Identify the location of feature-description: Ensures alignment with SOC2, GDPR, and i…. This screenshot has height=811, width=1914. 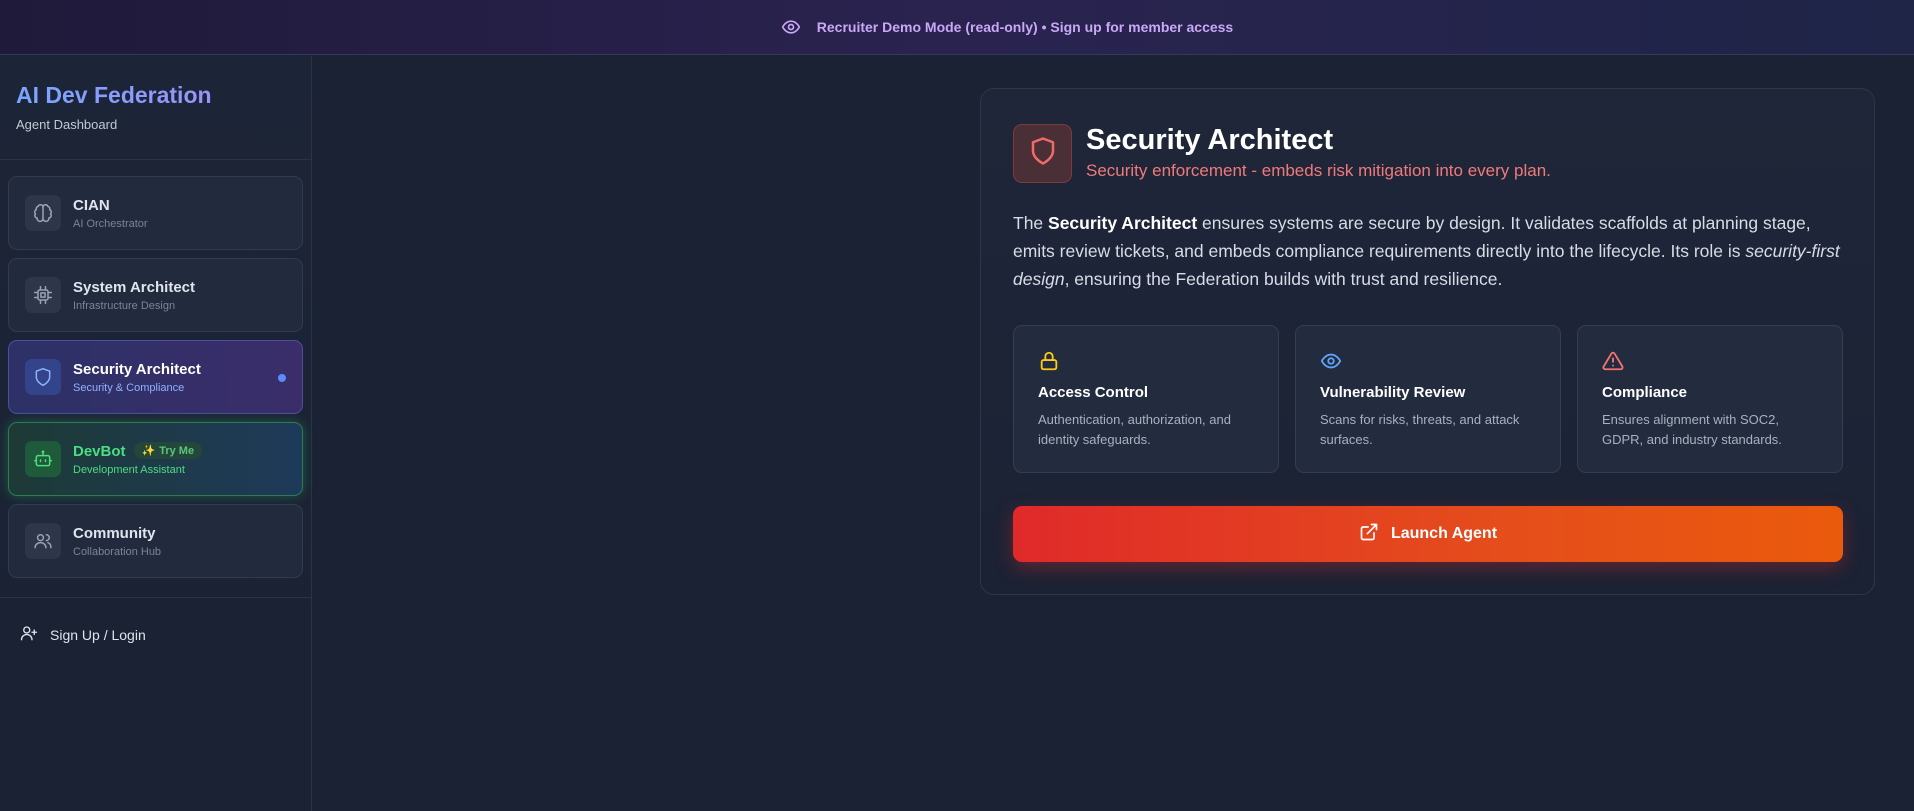
(1692, 429).